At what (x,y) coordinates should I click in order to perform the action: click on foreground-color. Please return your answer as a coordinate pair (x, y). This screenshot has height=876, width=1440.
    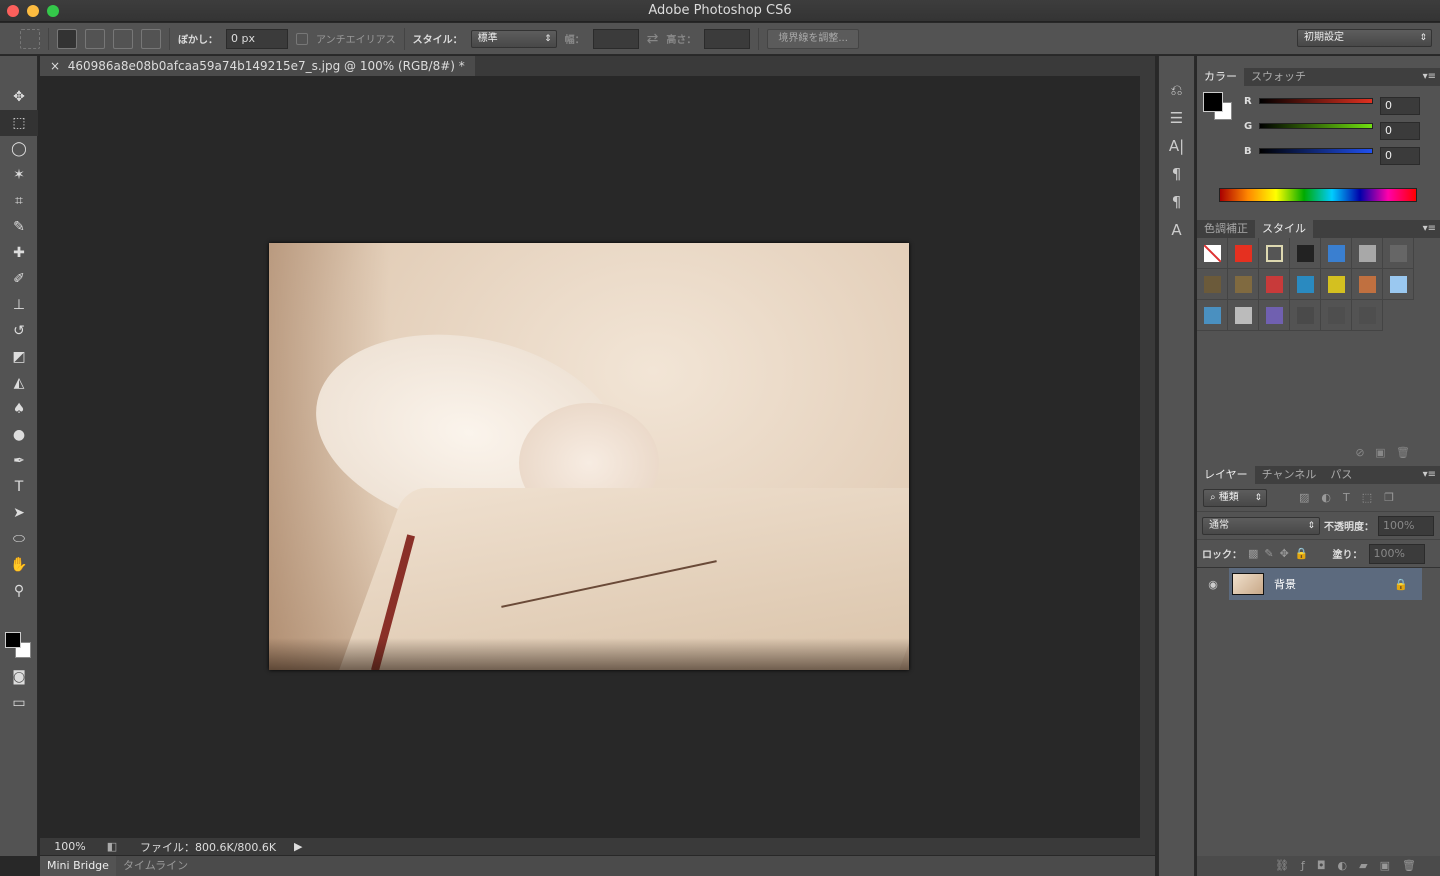
    Looking at the image, I should click on (13, 640).